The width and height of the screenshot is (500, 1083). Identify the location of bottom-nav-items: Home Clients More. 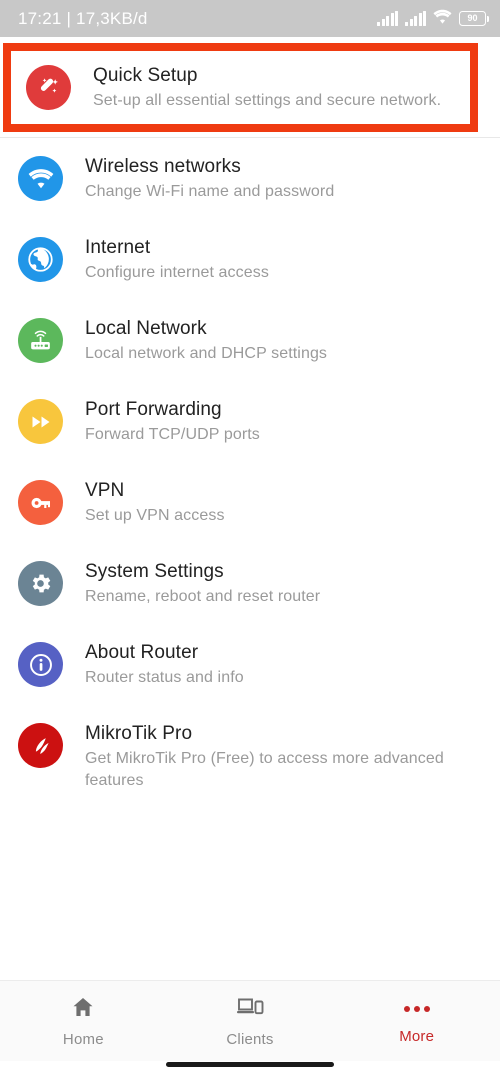
(250, 1021).